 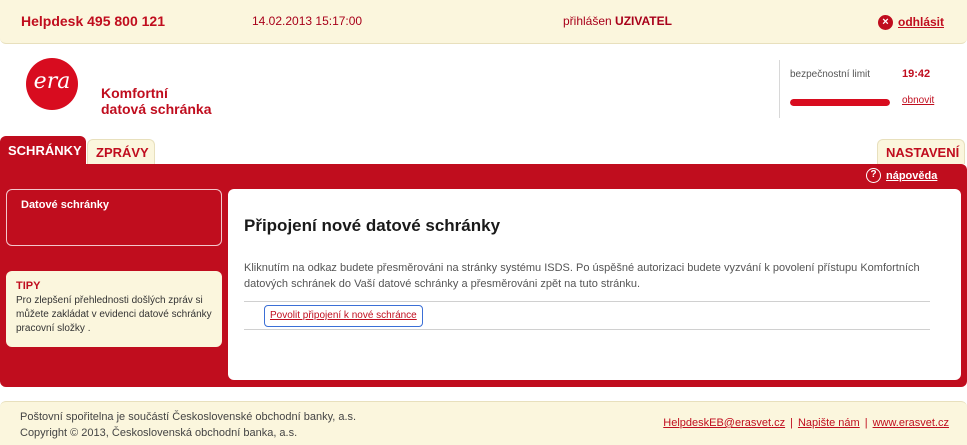 What do you see at coordinates (65, 205) in the screenshot?
I see `sidebar-mailboxes-title: Datové schránky` at bounding box center [65, 205].